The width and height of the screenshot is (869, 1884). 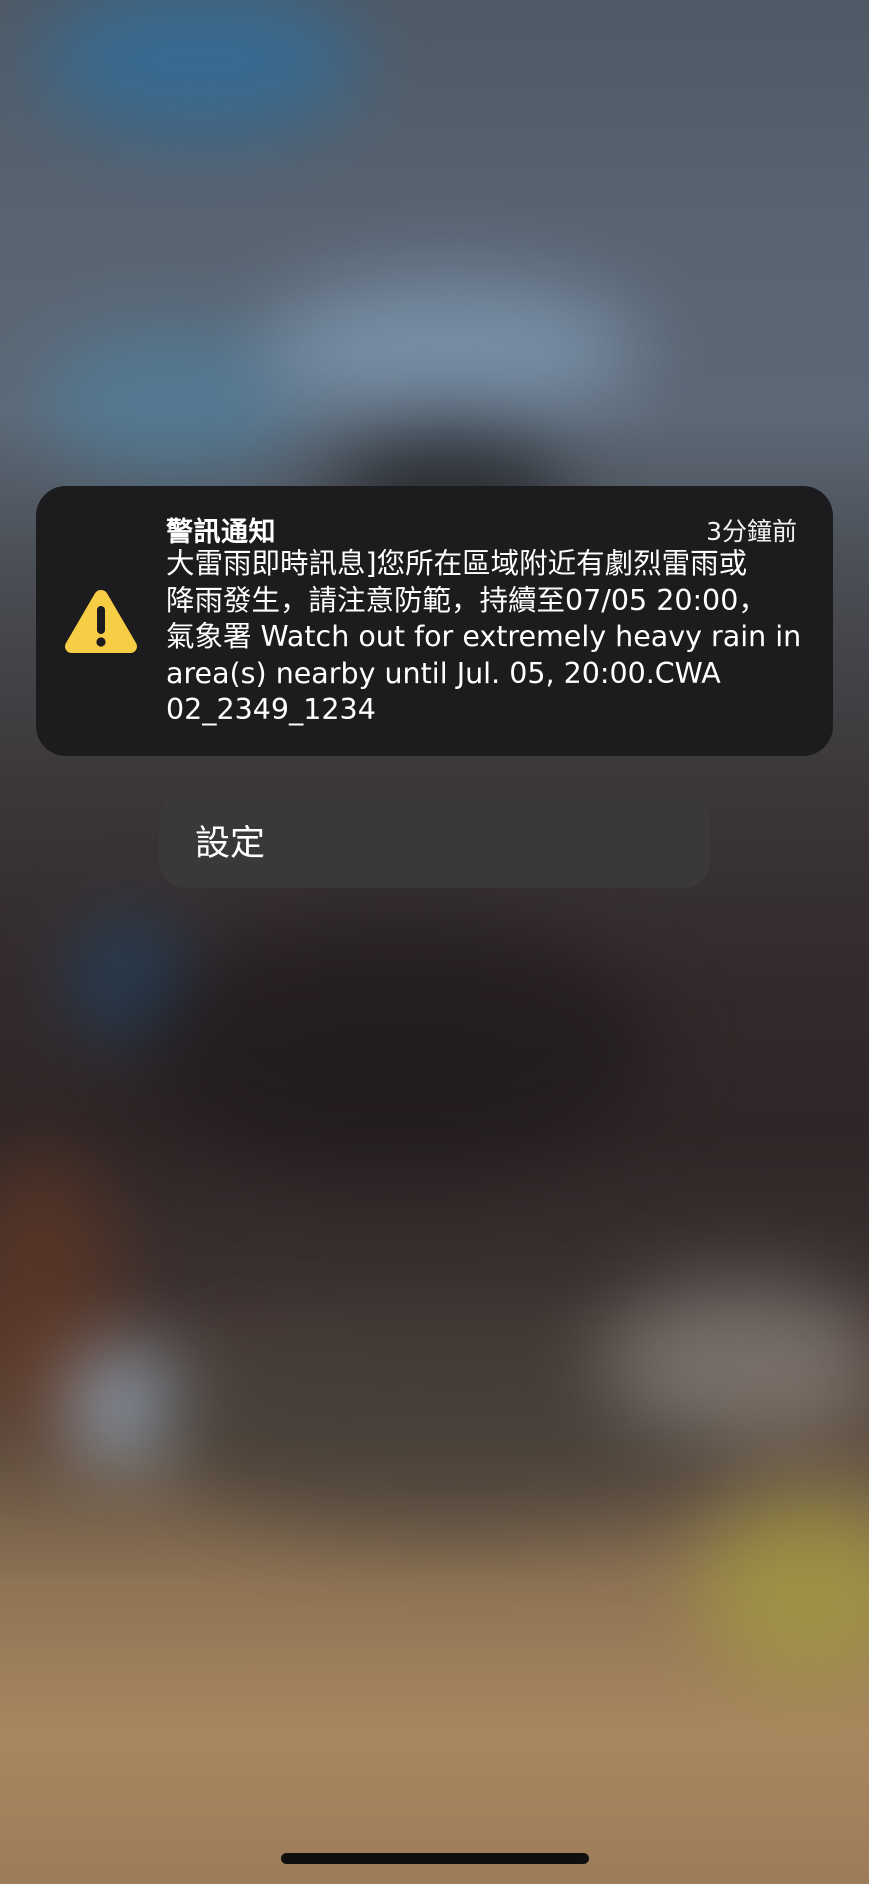 What do you see at coordinates (457, 563) in the screenshot?
I see `notification-message-line: 大雷雨即時訊息]您所在區域附近有劇烈雷雨或` at bounding box center [457, 563].